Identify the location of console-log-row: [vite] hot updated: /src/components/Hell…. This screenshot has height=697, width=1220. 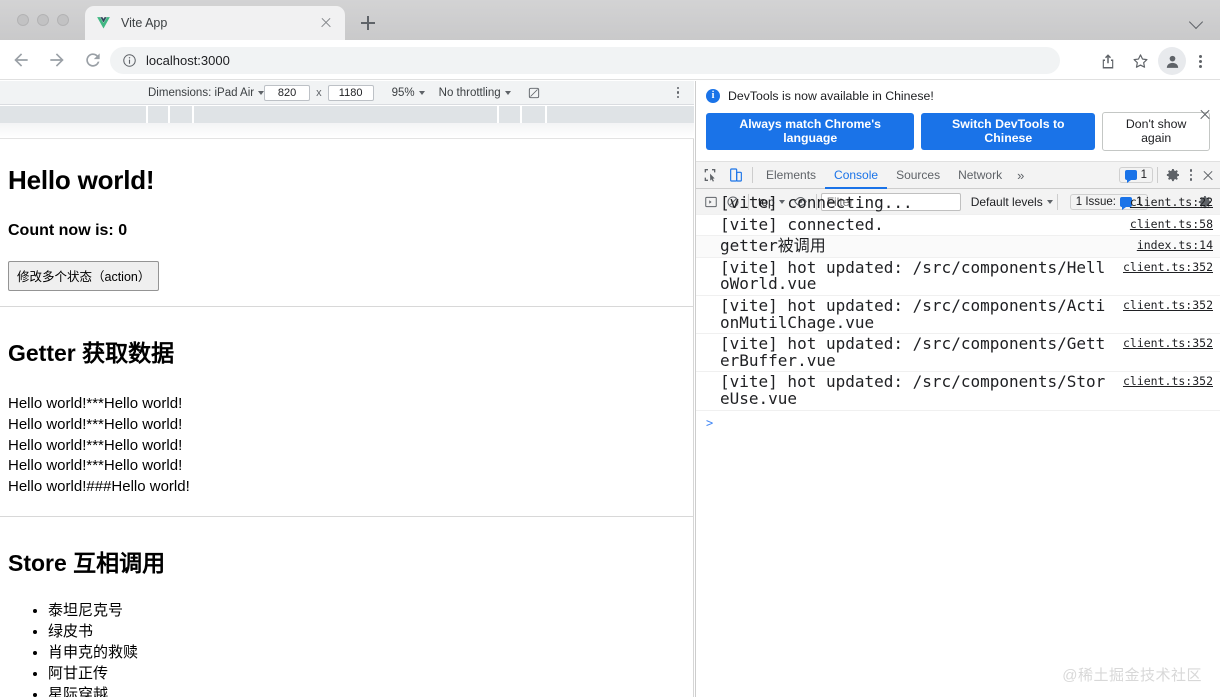
(958, 277).